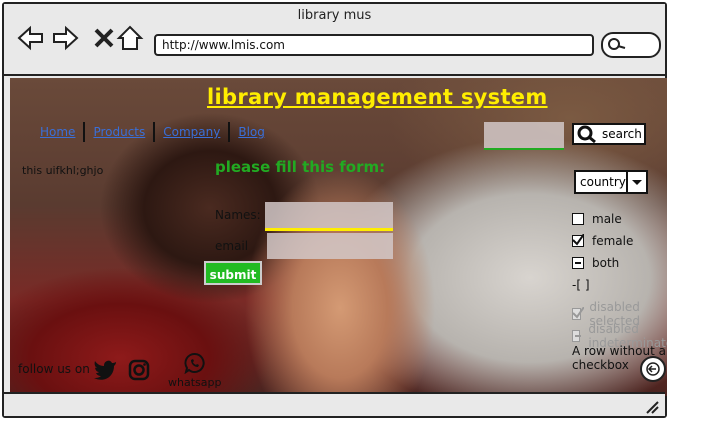 This screenshot has width=721, height=422. What do you see at coordinates (334, 15) in the screenshot?
I see `window-title: library mus` at bounding box center [334, 15].